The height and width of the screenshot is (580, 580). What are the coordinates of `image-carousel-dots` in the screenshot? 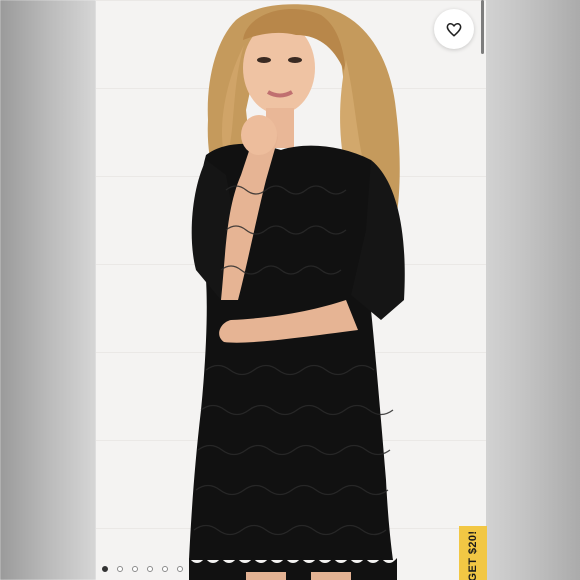 It's located at (142, 569).